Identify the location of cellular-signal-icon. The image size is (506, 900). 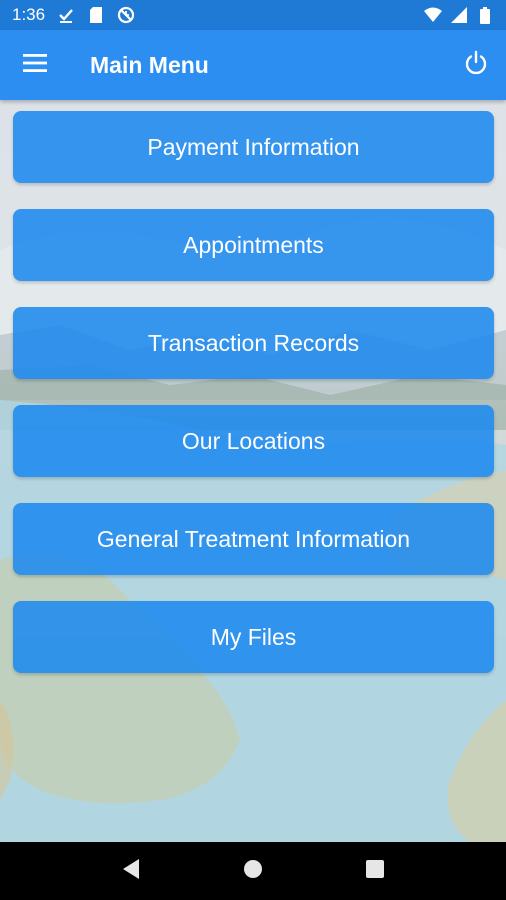
(459, 15).